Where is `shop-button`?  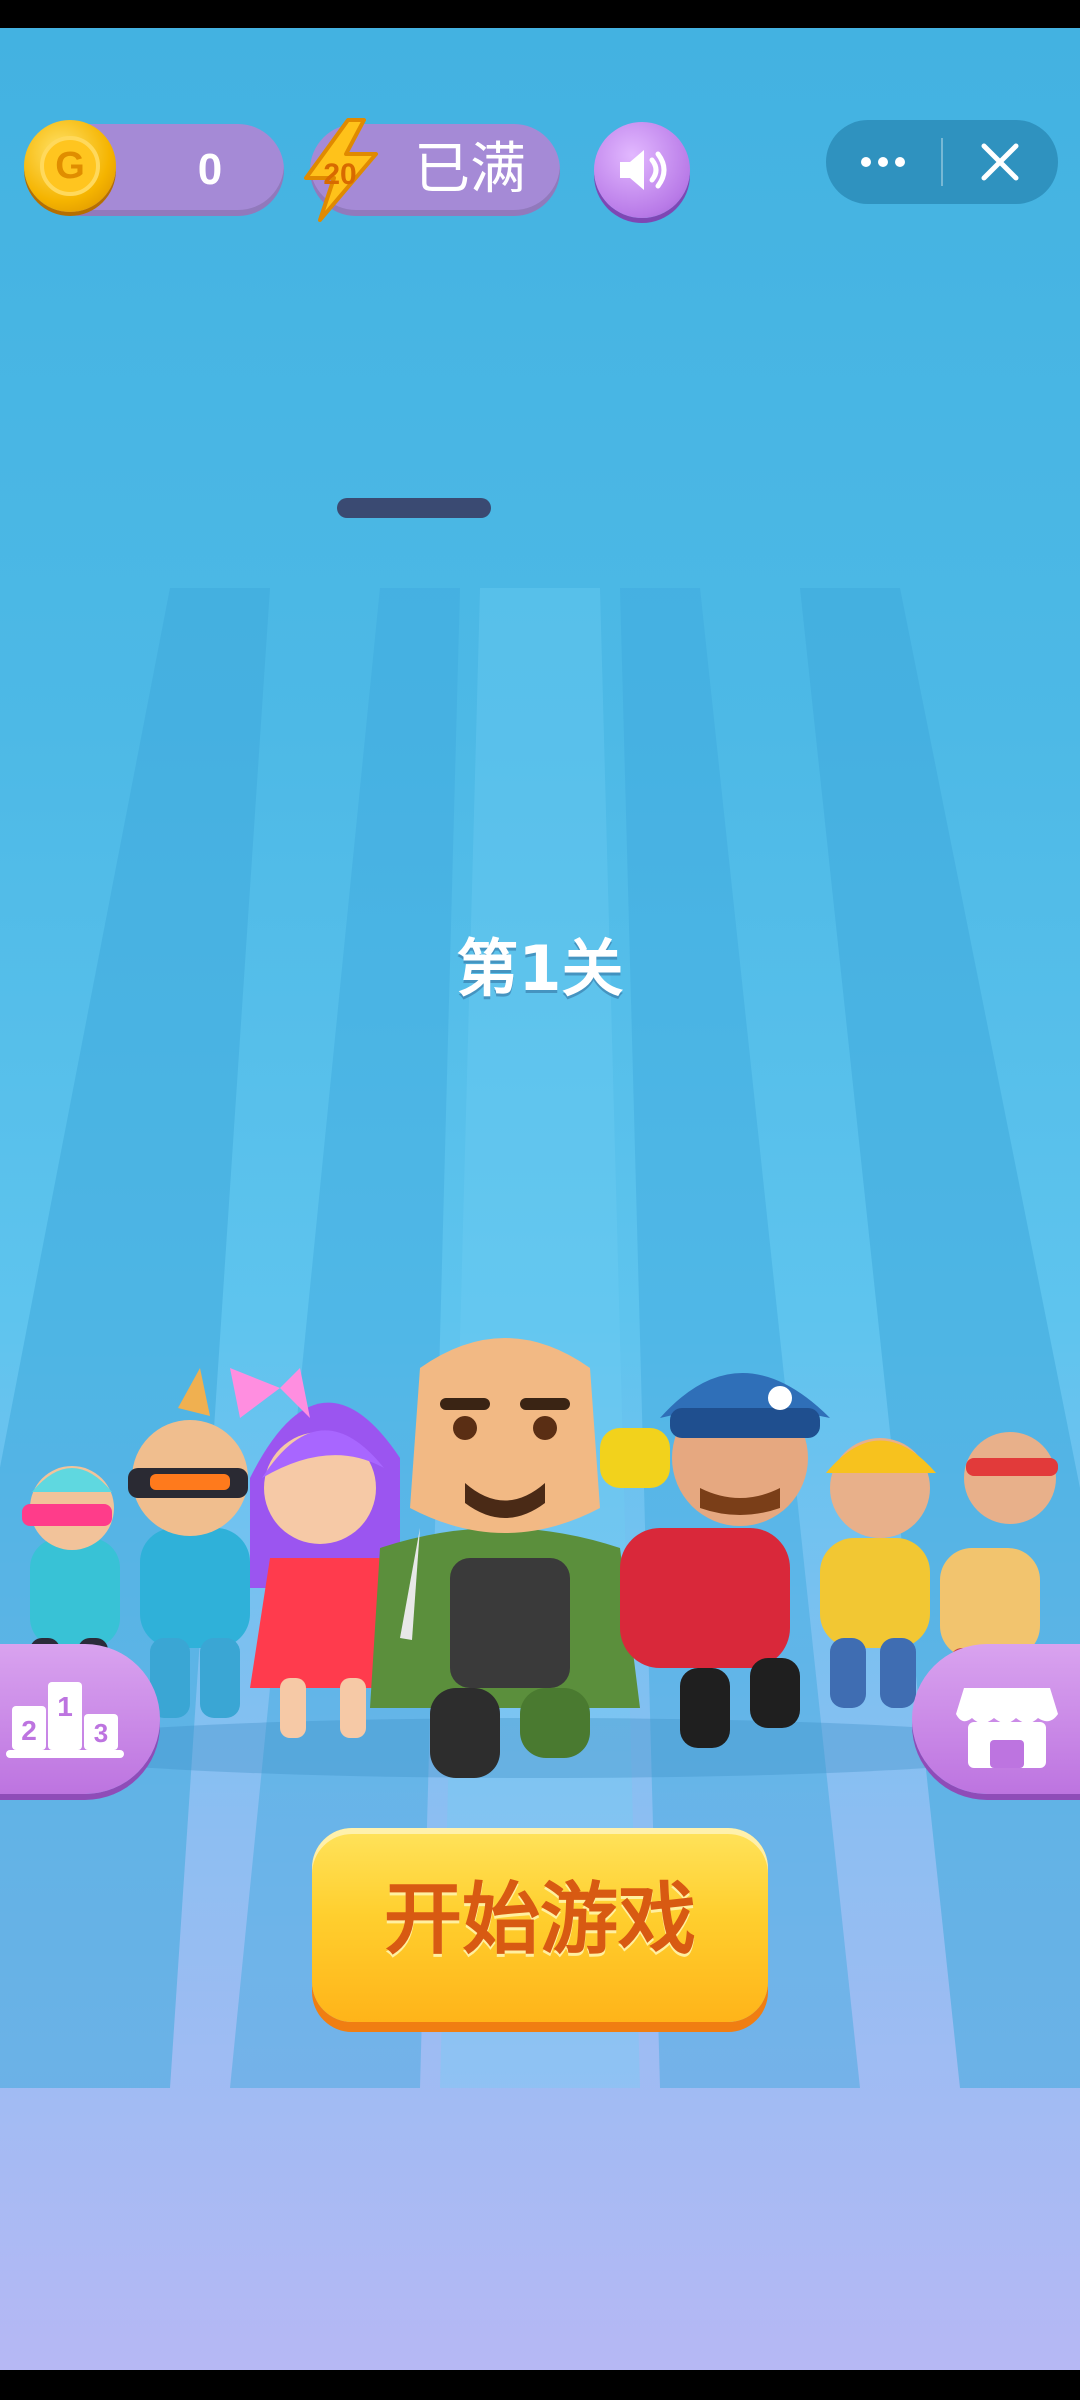
shop-button is located at coordinates (996, 1719).